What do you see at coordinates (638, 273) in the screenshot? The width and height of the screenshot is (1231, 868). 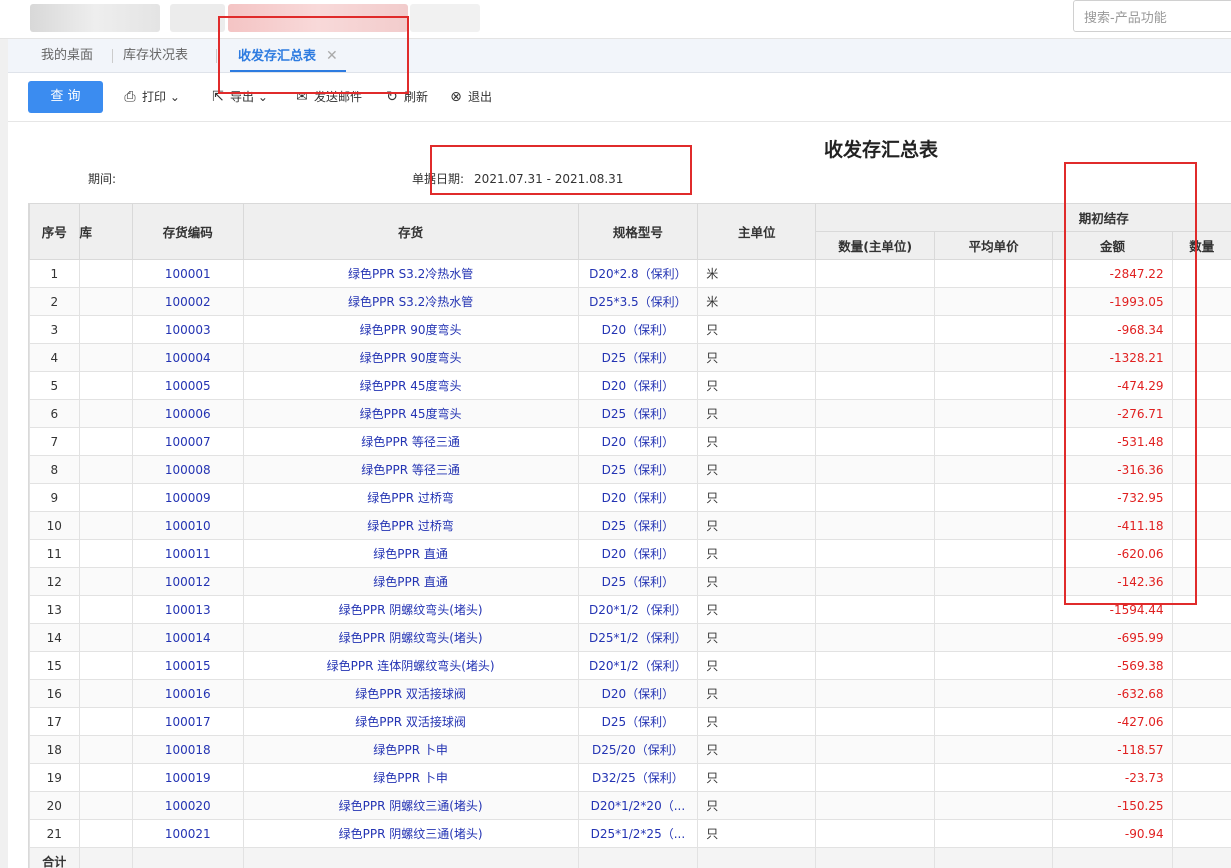 I see `cell-spec: D20*2.8（保利）` at bounding box center [638, 273].